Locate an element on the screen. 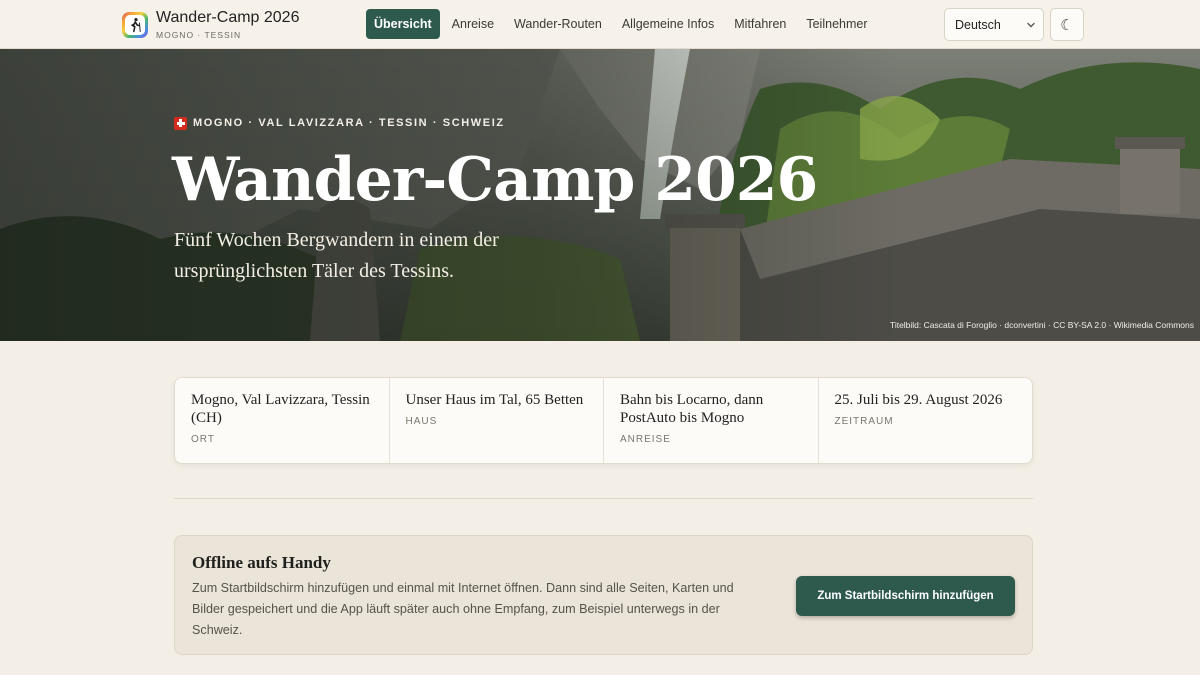 The width and height of the screenshot is (1200, 675). language-select: Deutsch is located at coordinates (994, 24).